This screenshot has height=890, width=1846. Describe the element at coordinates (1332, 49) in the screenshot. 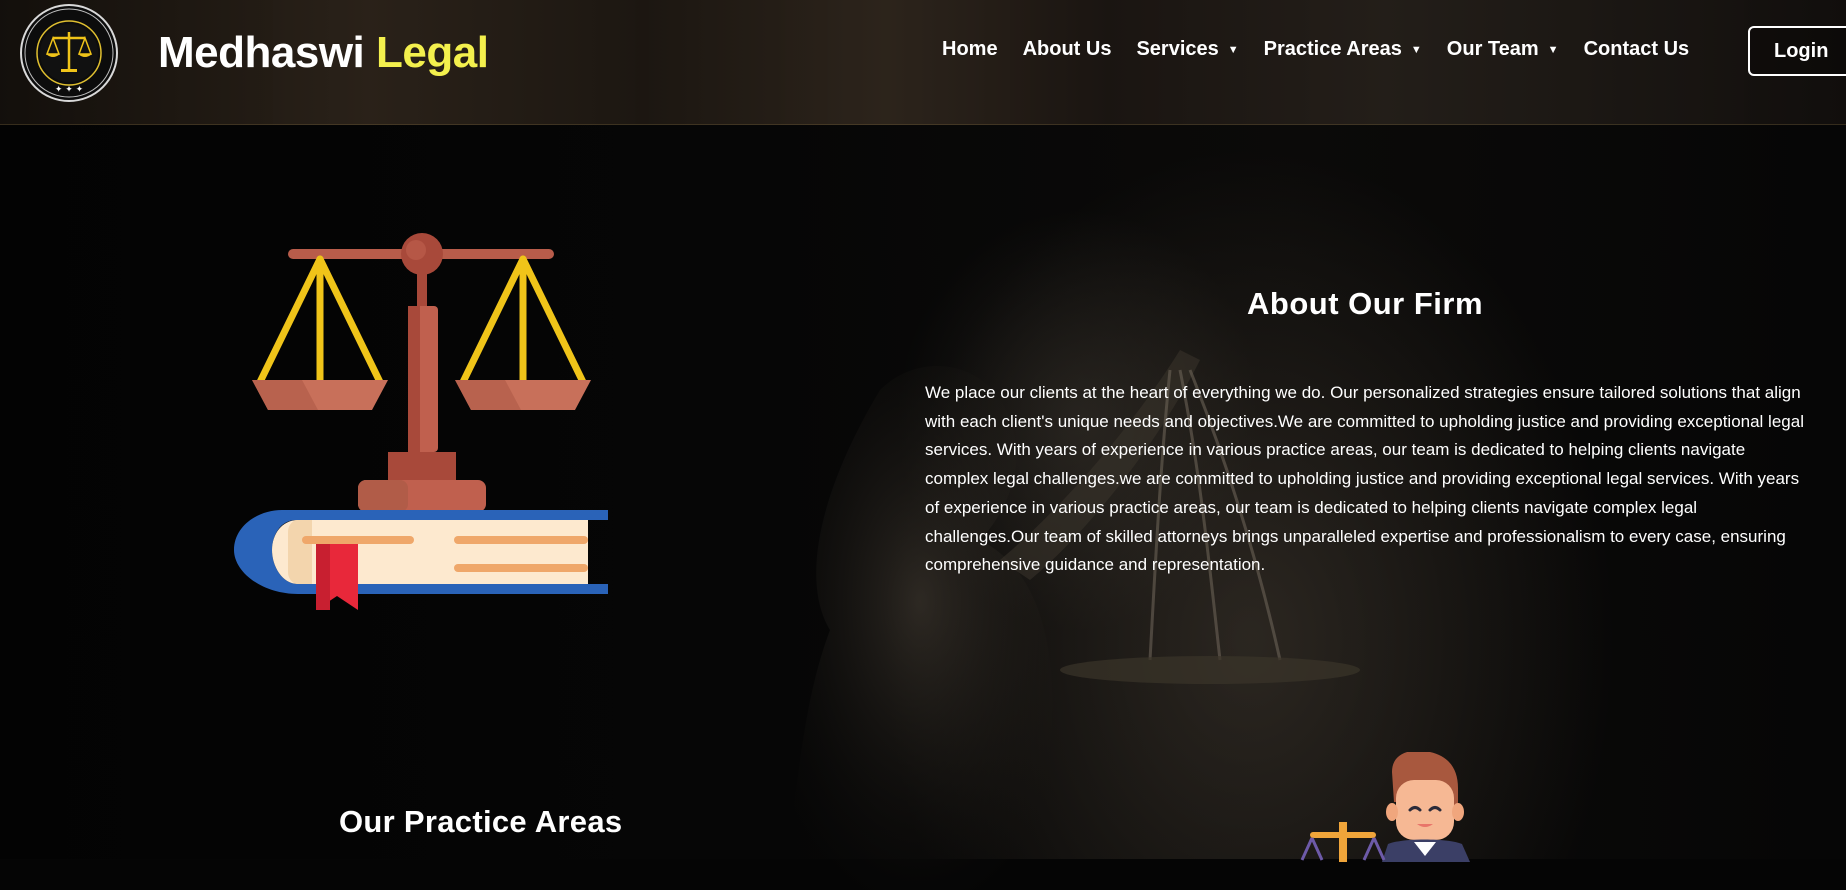

I see `nav-practice-areas-label: Practice Areas` at that location.